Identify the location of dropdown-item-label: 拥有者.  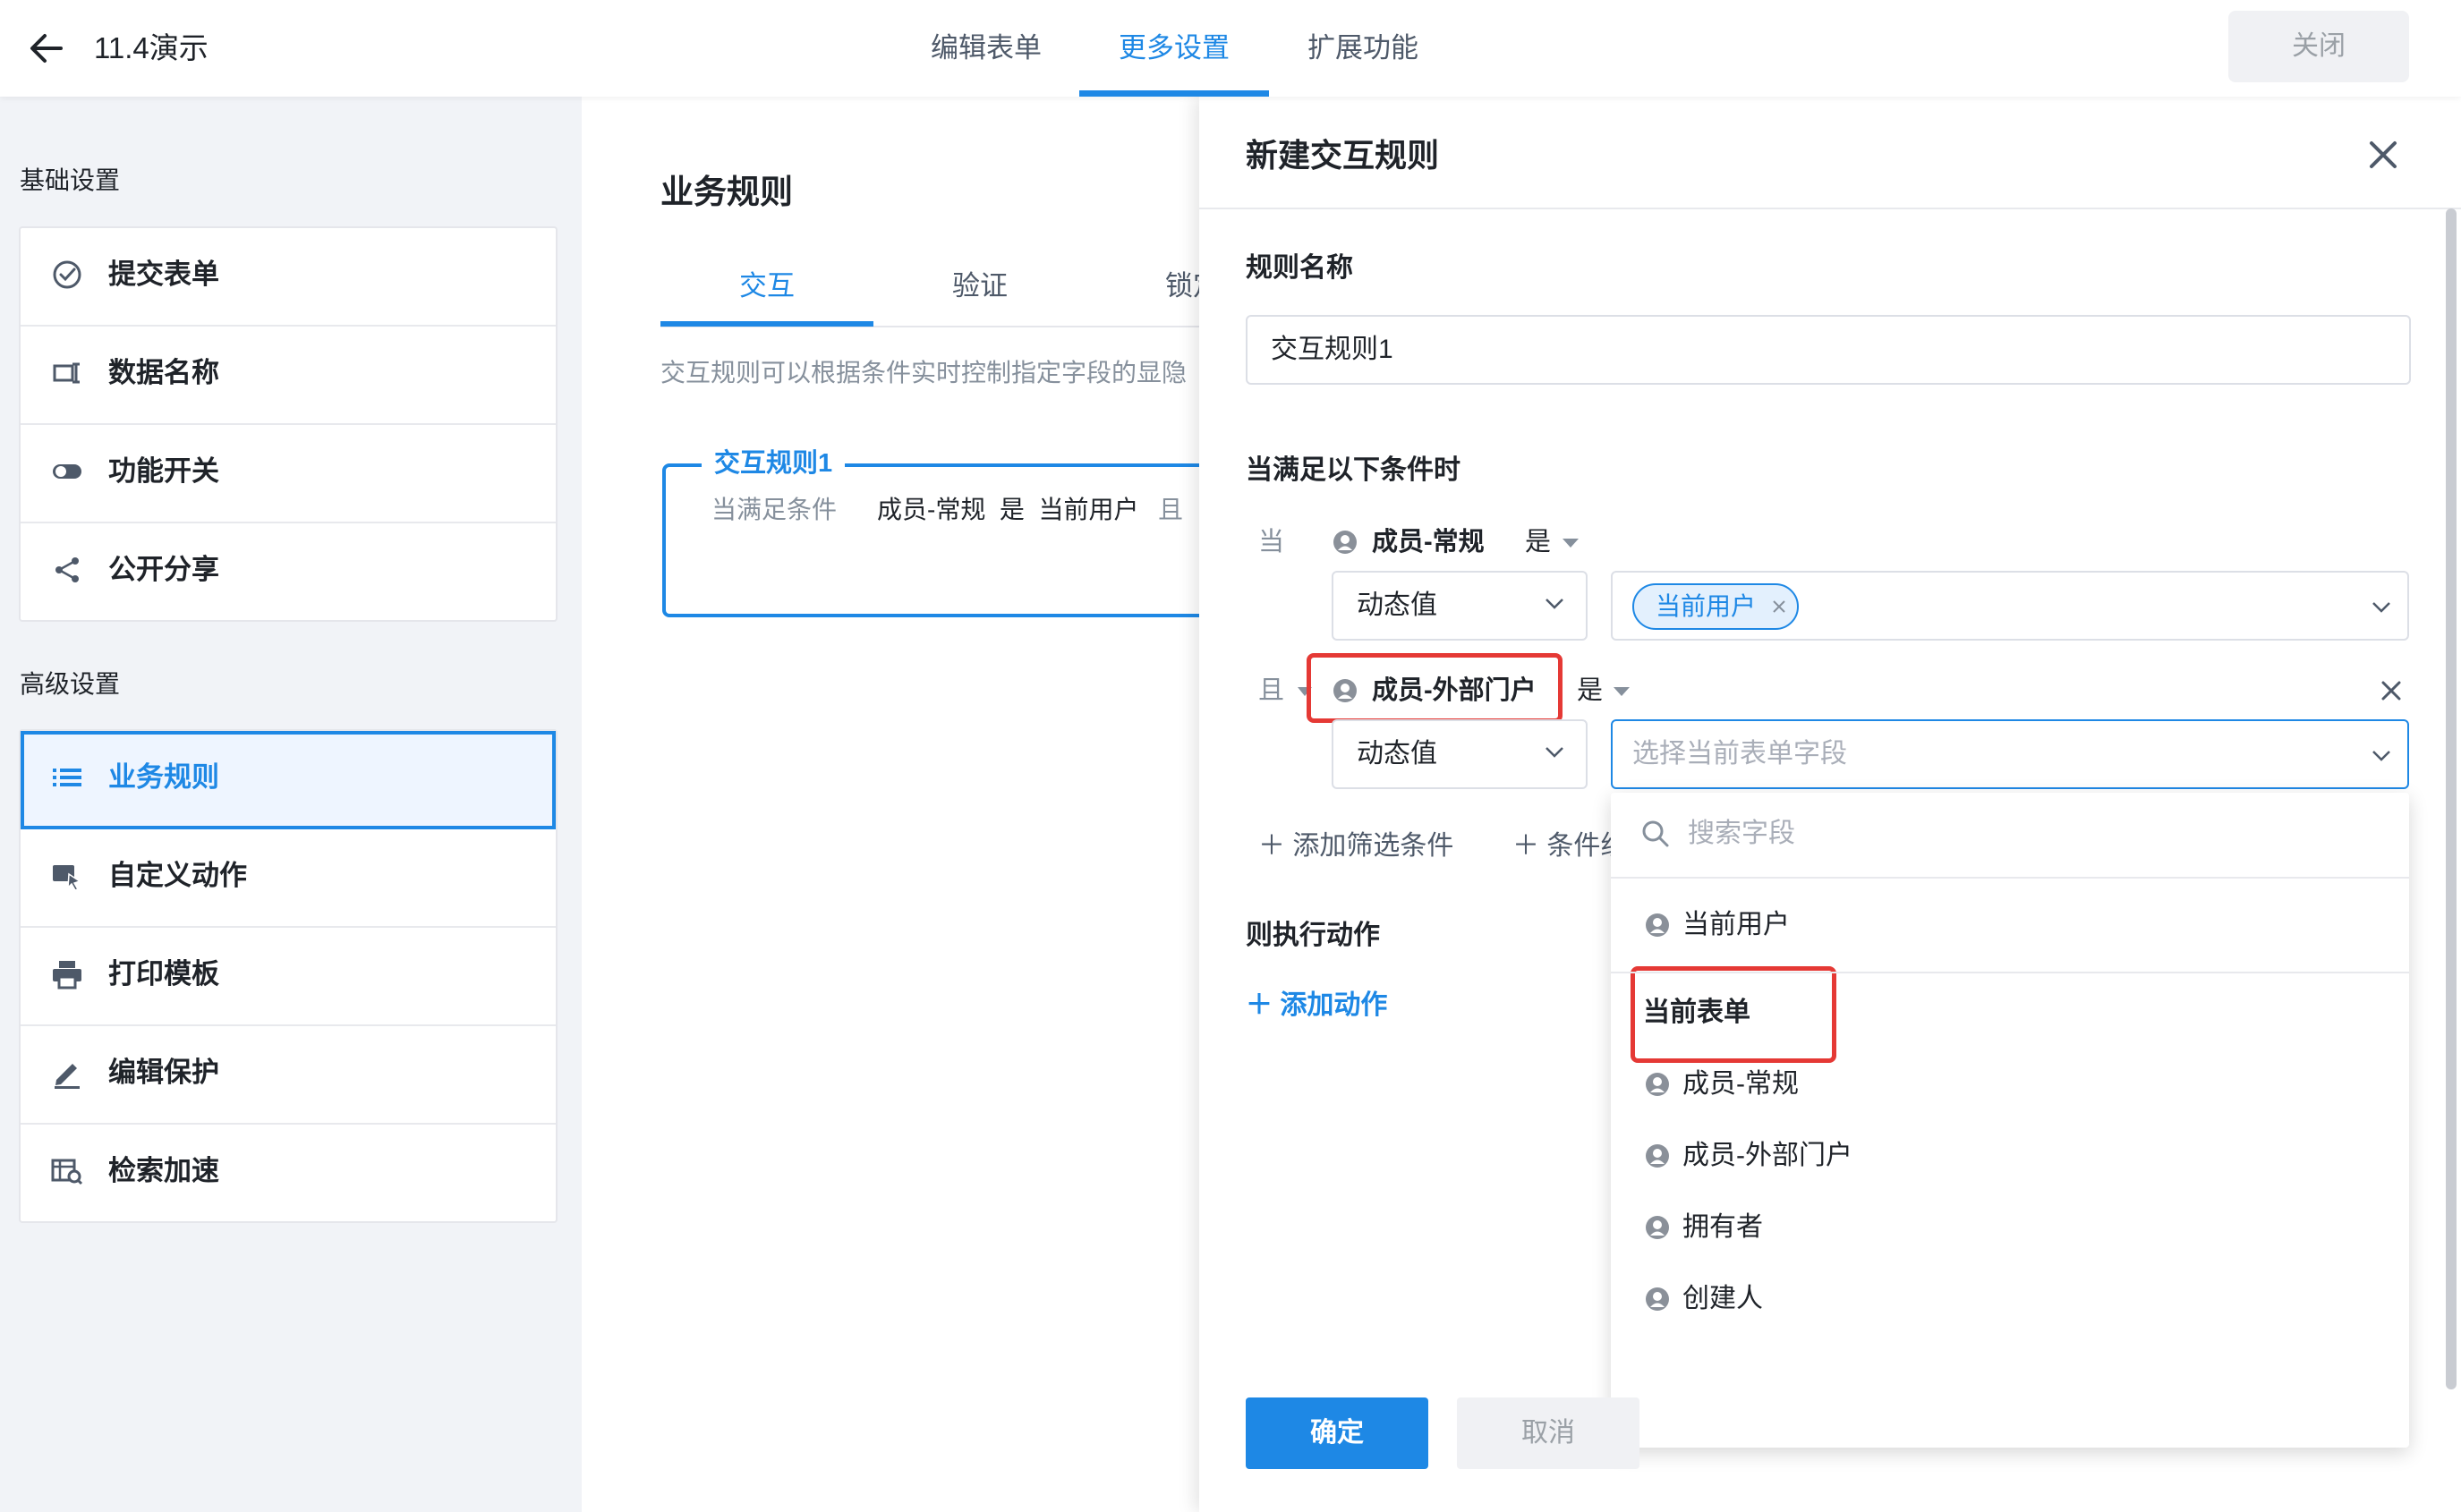
(1722, 1227).